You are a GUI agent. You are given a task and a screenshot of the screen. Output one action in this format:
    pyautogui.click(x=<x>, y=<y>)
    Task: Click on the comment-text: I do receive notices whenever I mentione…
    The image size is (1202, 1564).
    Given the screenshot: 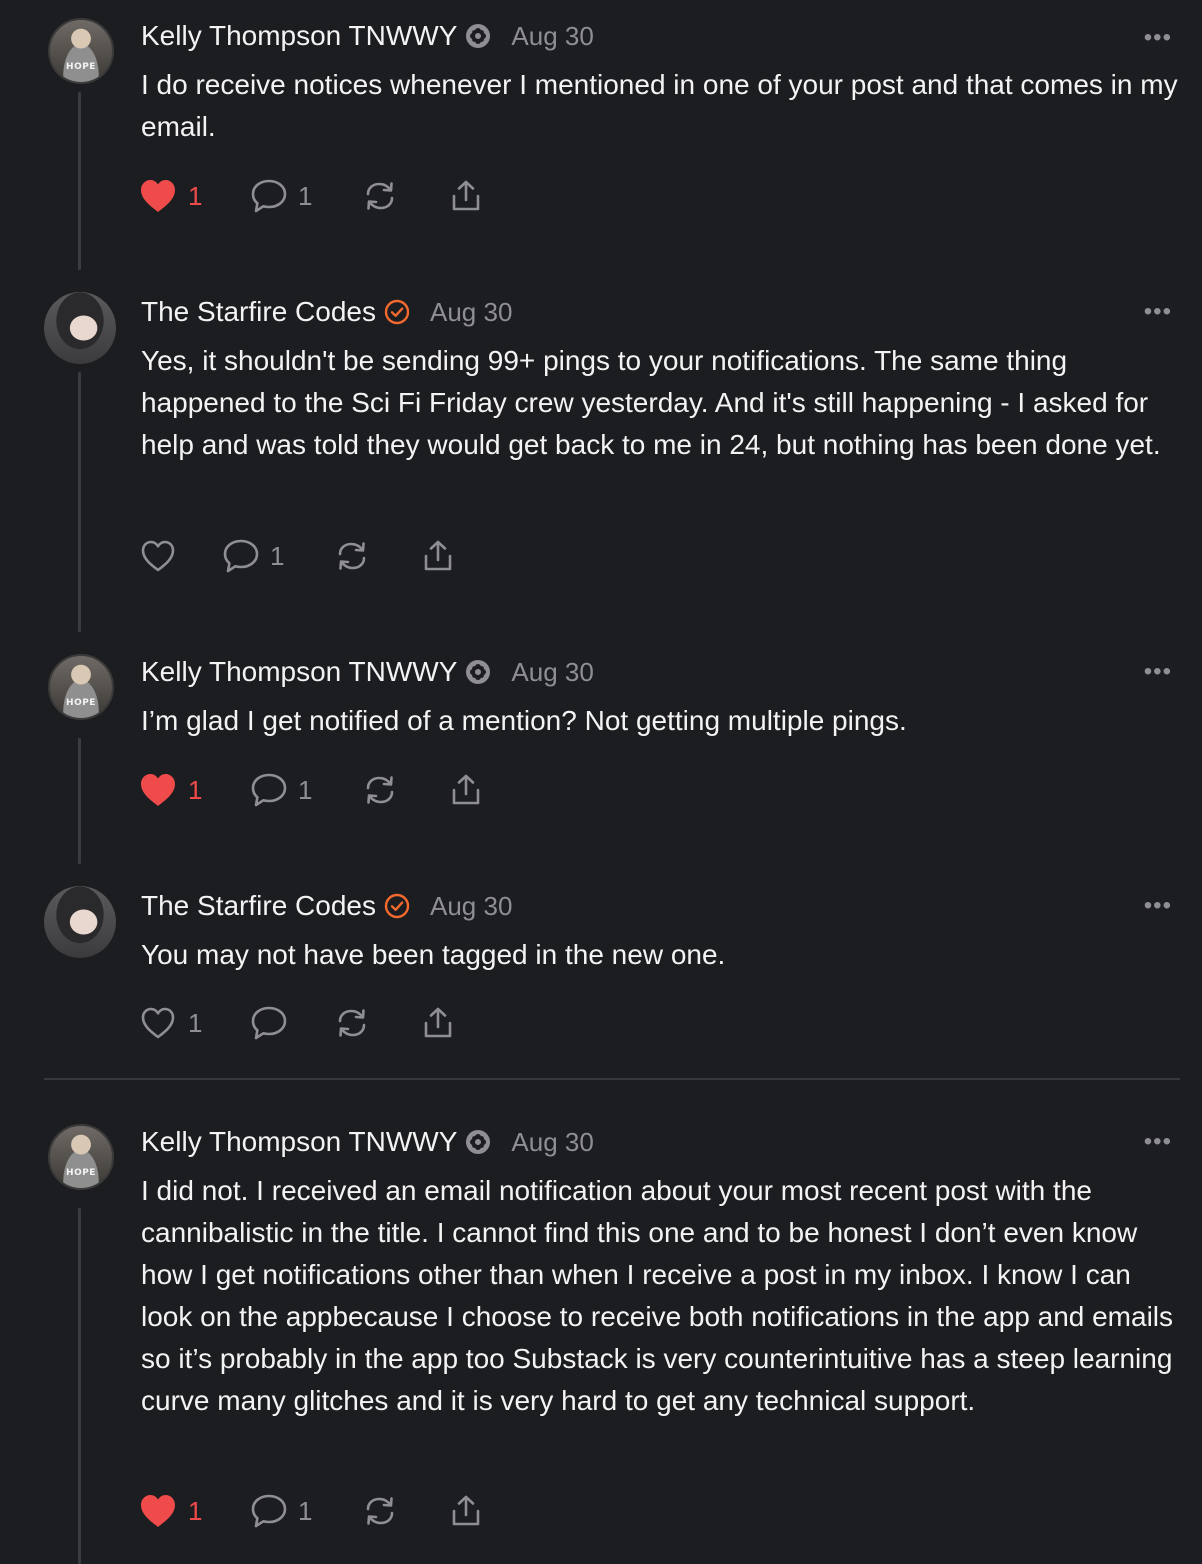 What is the action you would take?
    pyautogui.click(x=659, y=105)
    